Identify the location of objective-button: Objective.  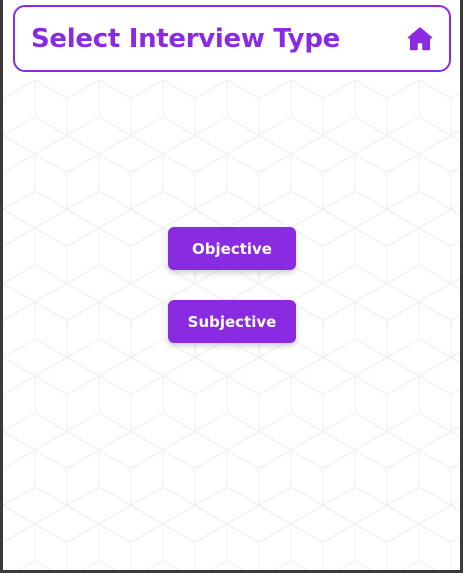
(232, 248).